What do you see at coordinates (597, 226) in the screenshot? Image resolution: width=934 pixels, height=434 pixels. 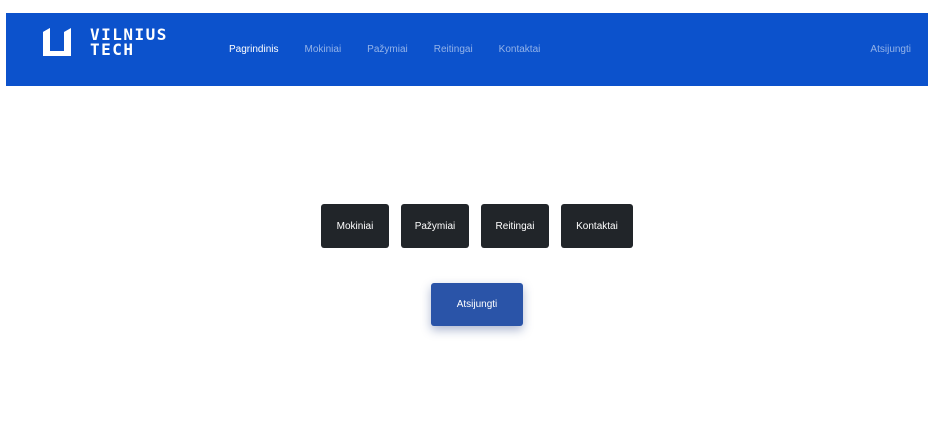 I see `kontaktai-button: Kontaktai` at bounding box center [597, 226].